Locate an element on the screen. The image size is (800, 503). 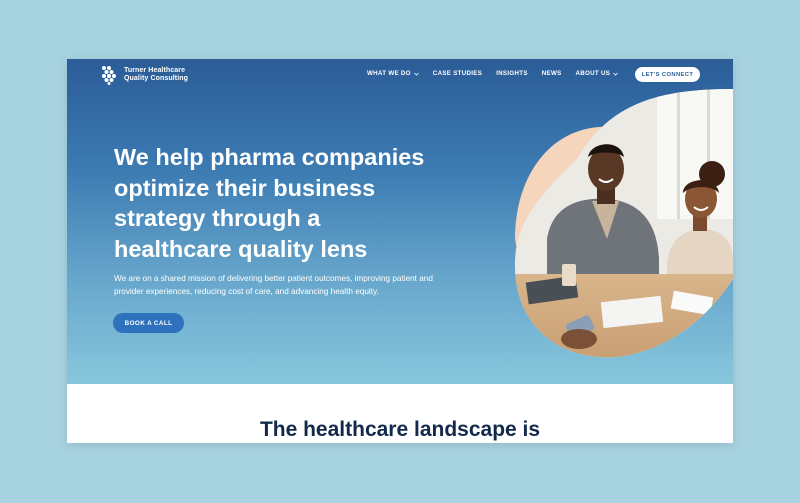
nav-item-news: NEWS is located at coordinates (552, 73).